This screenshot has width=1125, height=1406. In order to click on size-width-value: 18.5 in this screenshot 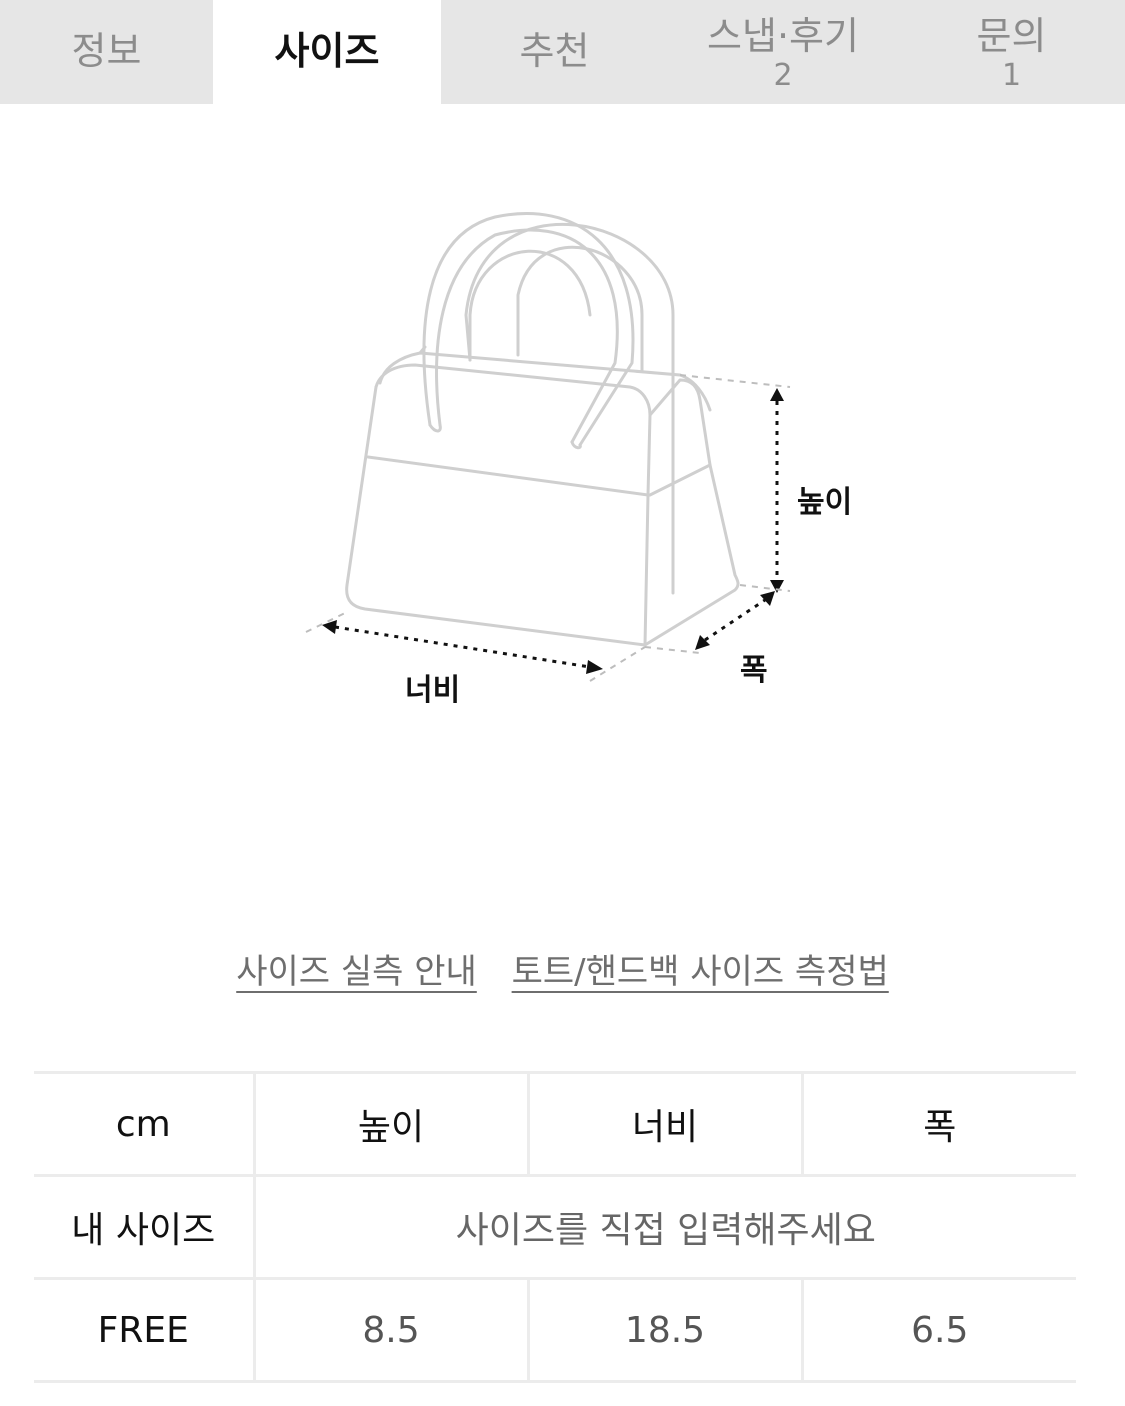, I will do `click(664, 1330)`.